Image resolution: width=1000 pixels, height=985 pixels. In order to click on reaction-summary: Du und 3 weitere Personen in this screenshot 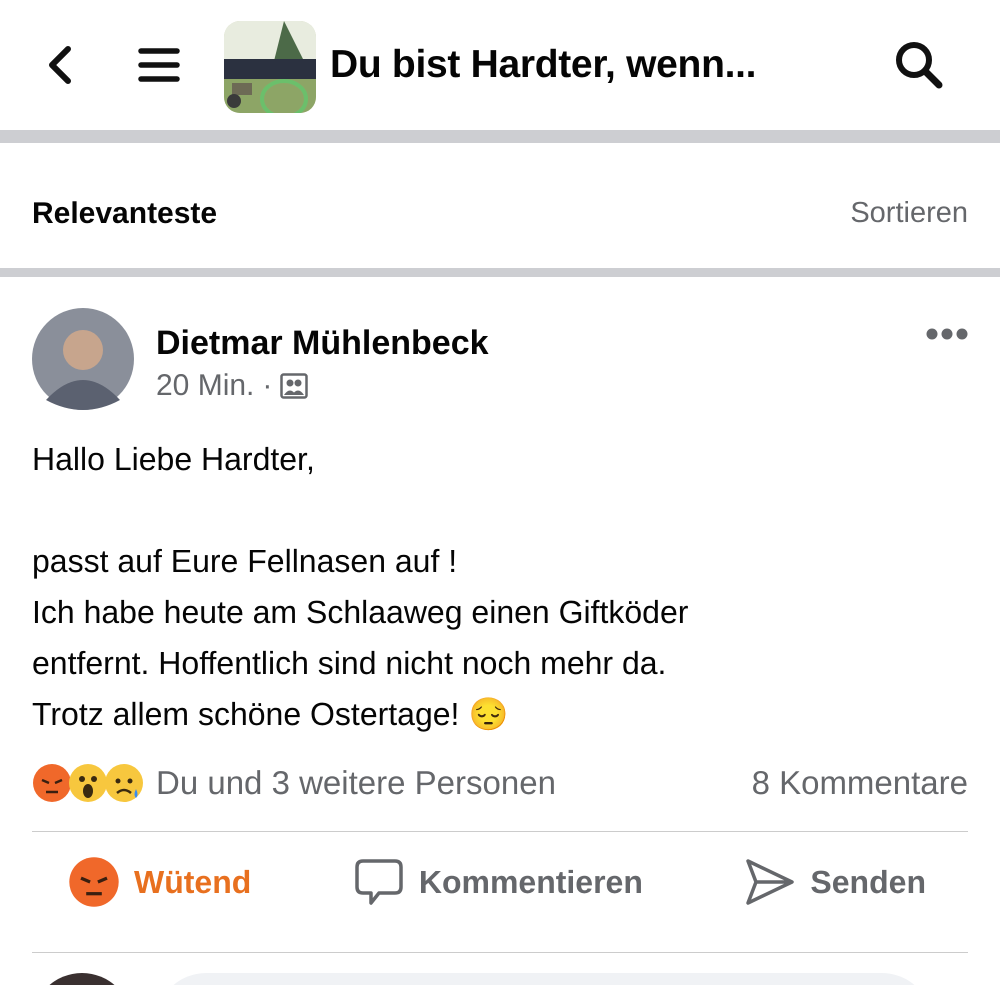, I will do `click(356, 783)`.